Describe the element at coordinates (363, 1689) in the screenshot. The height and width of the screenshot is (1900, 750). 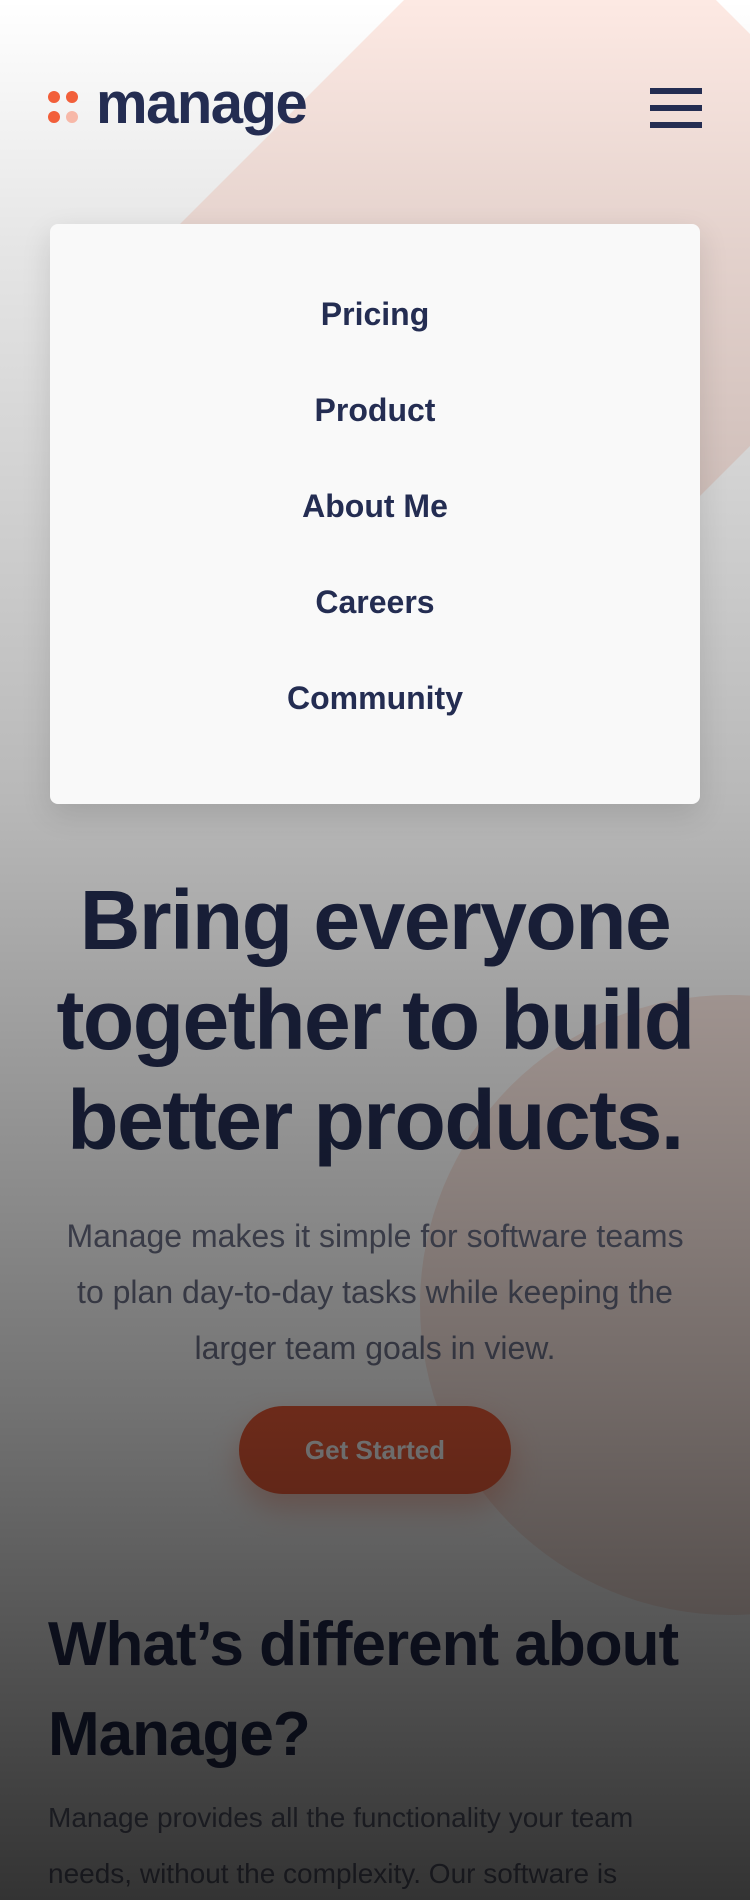
I see `section-title: What’s different about Manage?` at that location.